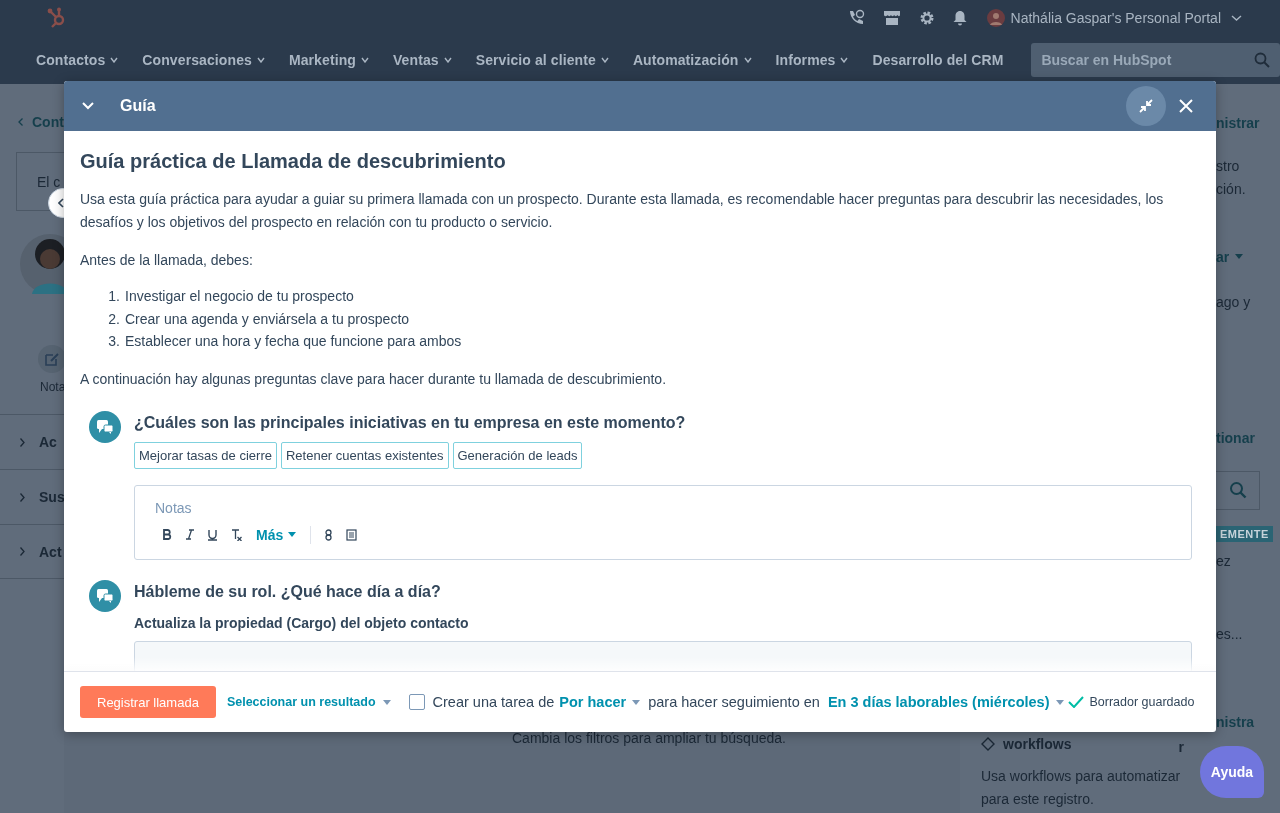 The image size is (1280, 813). I want to click on status-tag: EMENTE, so click(1244, 534).